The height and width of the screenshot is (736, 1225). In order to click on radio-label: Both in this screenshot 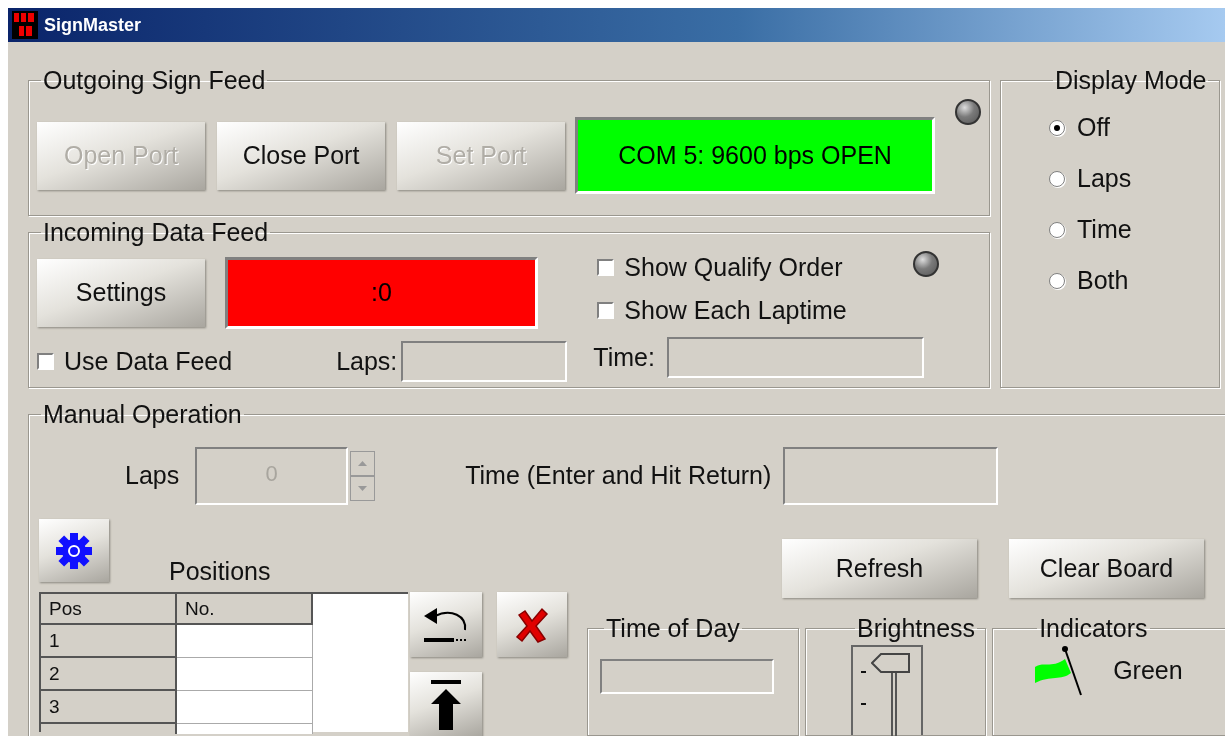, I will do `click(1103, 280)`.